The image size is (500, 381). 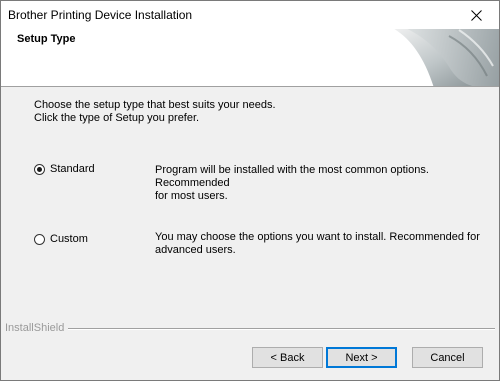 I want to click on standard-option: Standard, so click(x=64, y=169).